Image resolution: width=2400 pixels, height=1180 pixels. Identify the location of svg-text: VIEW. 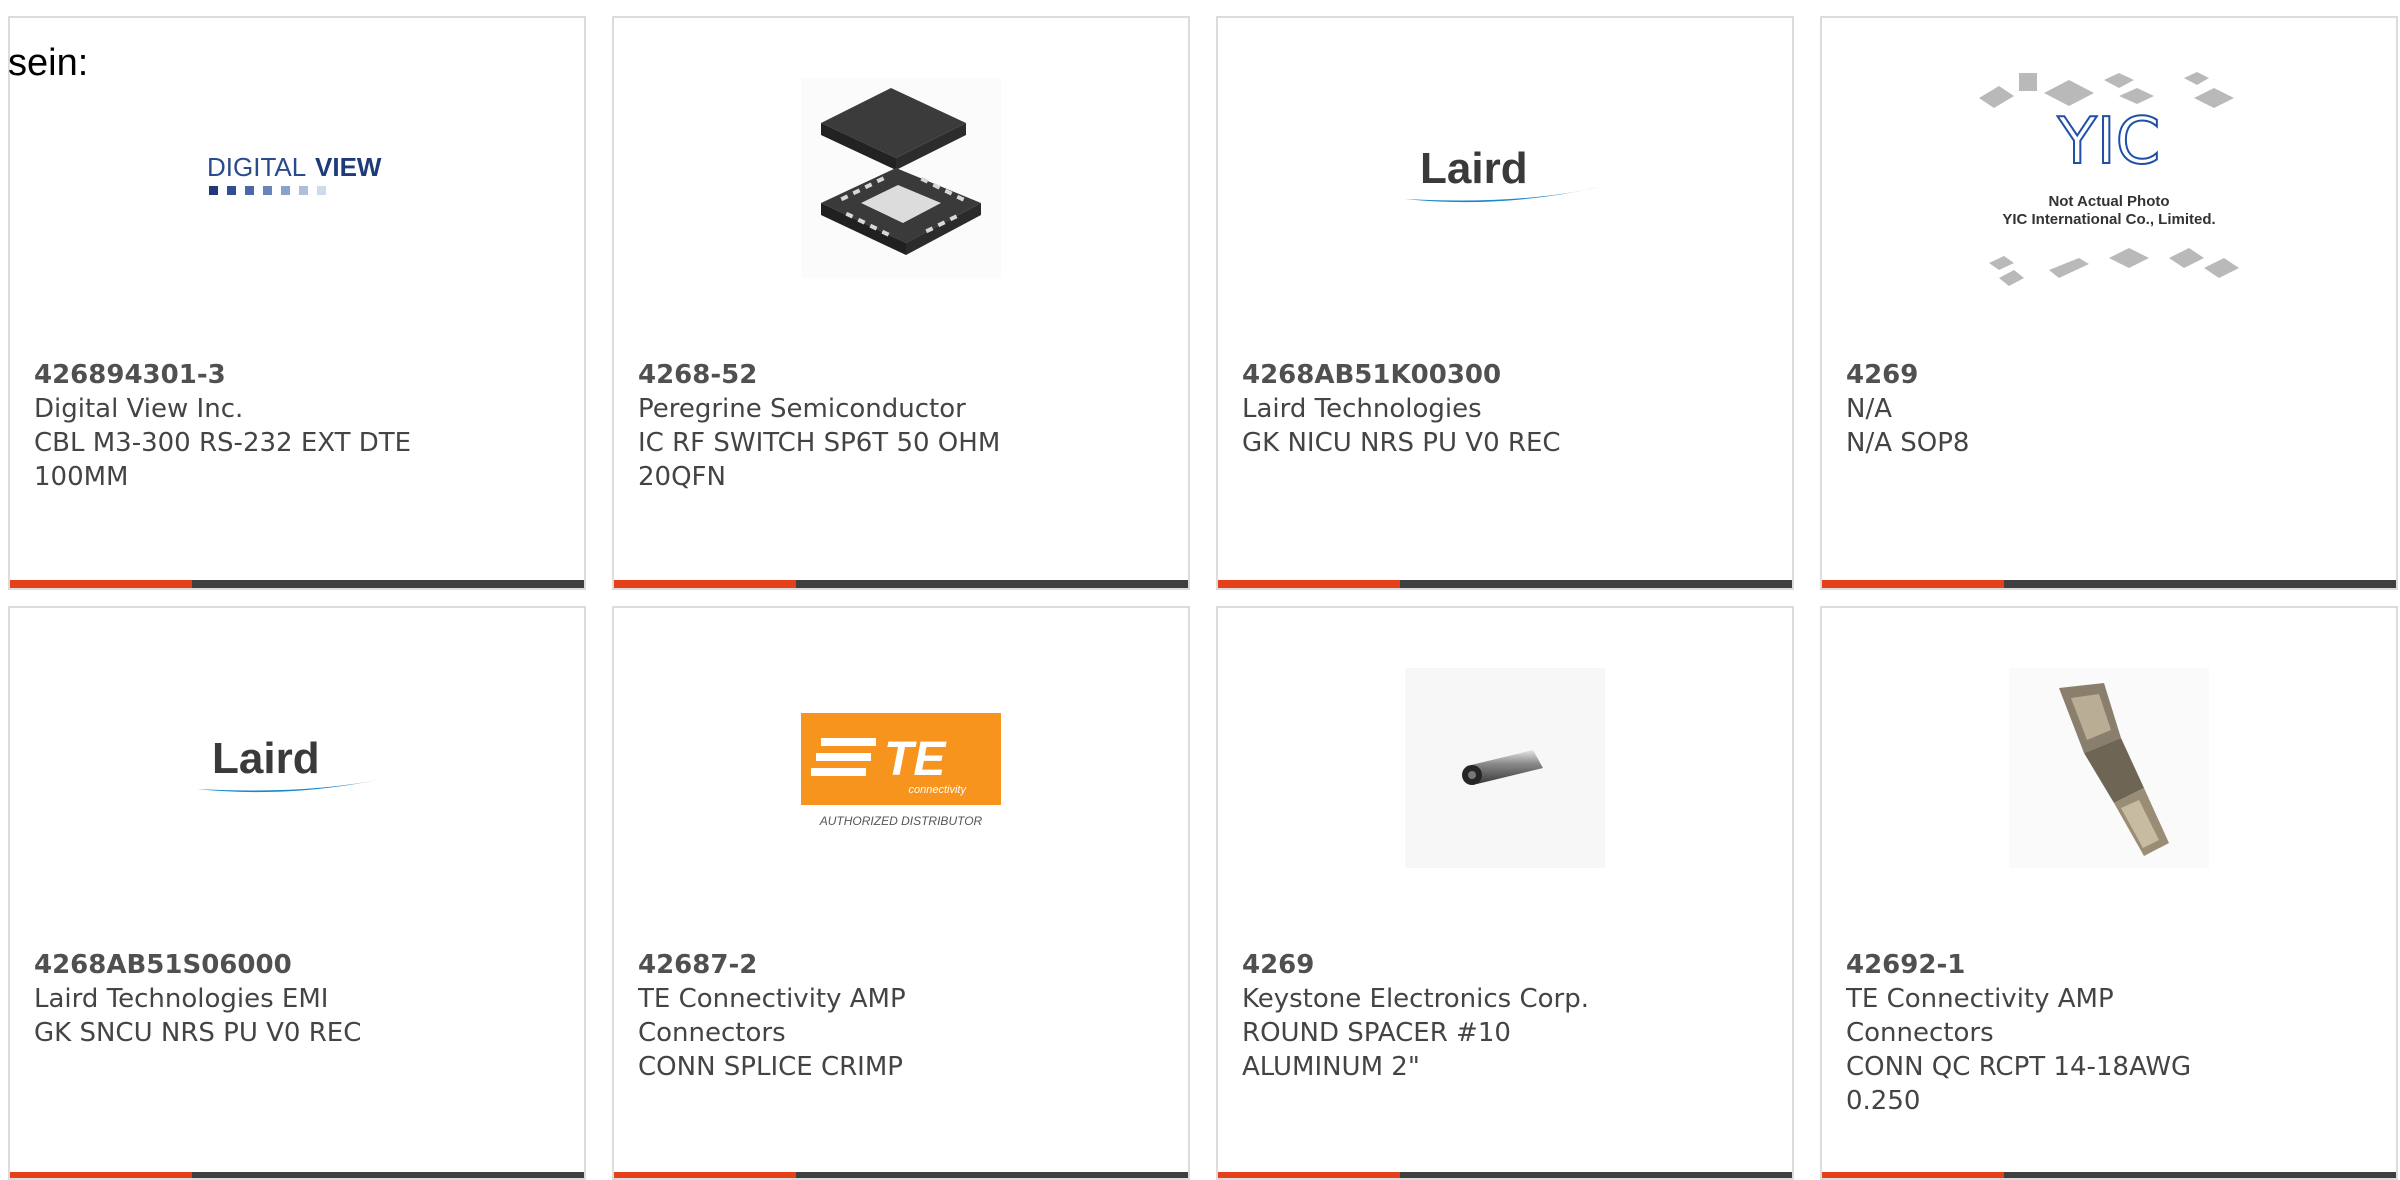
(348, 167).